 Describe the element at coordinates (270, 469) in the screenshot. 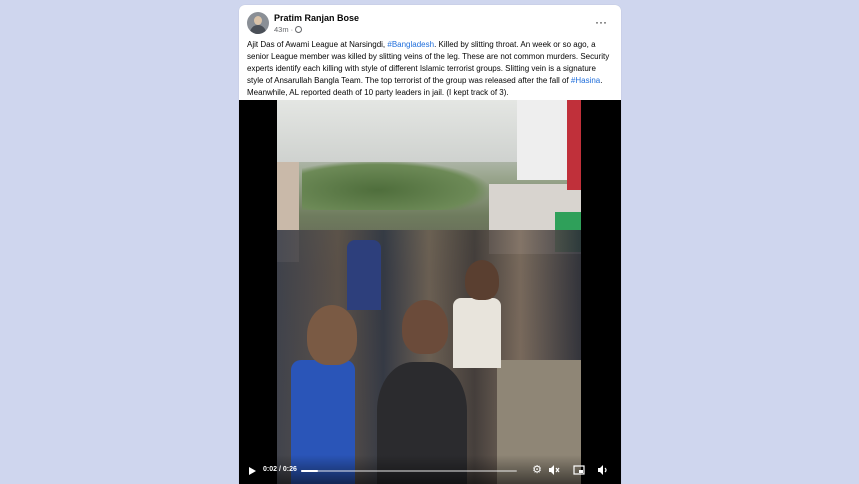

I see `current-time: 0:02` at that location.